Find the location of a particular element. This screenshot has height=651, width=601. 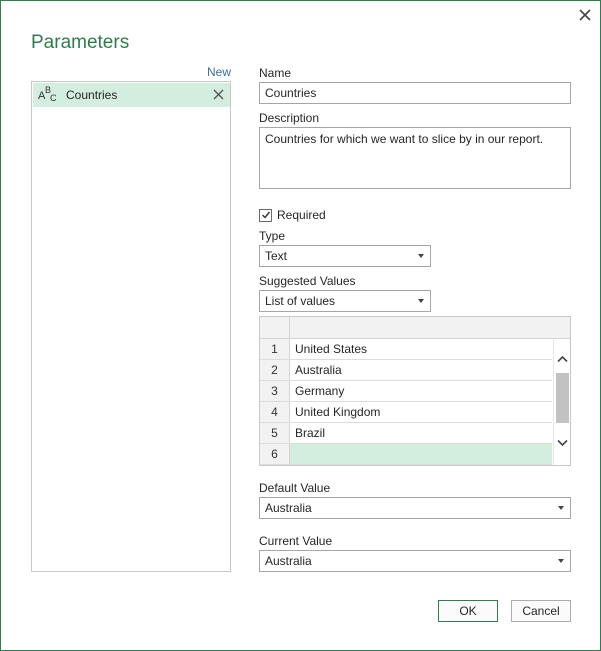

chevron-up-icon is located at coordinates (562, 359).